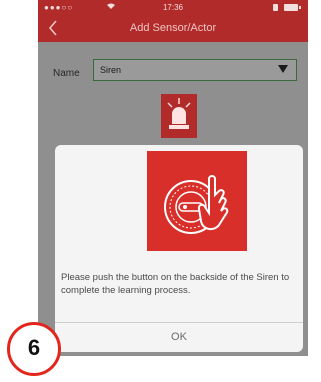  I want to click on page-title: Add Sensor/Actor, so click(173, 28).